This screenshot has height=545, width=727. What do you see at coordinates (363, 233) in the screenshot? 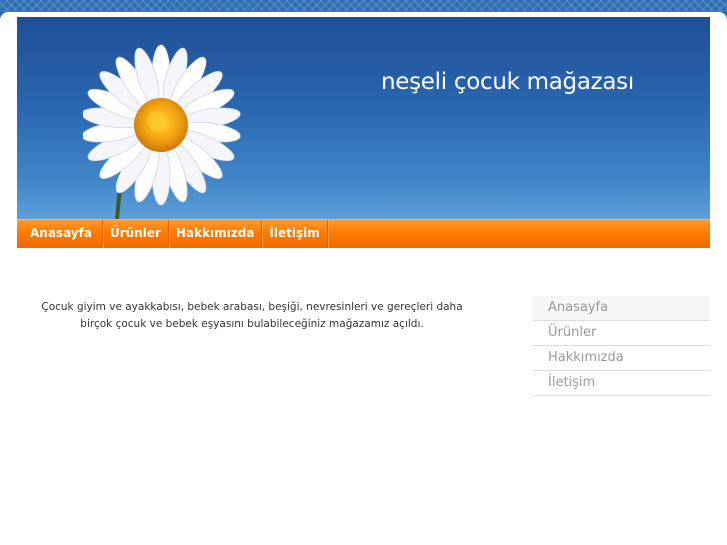
I see `top-nav-bar: Anasayfa Ürünler Hakkımızda İletişim` at bounding box center [363, 233].